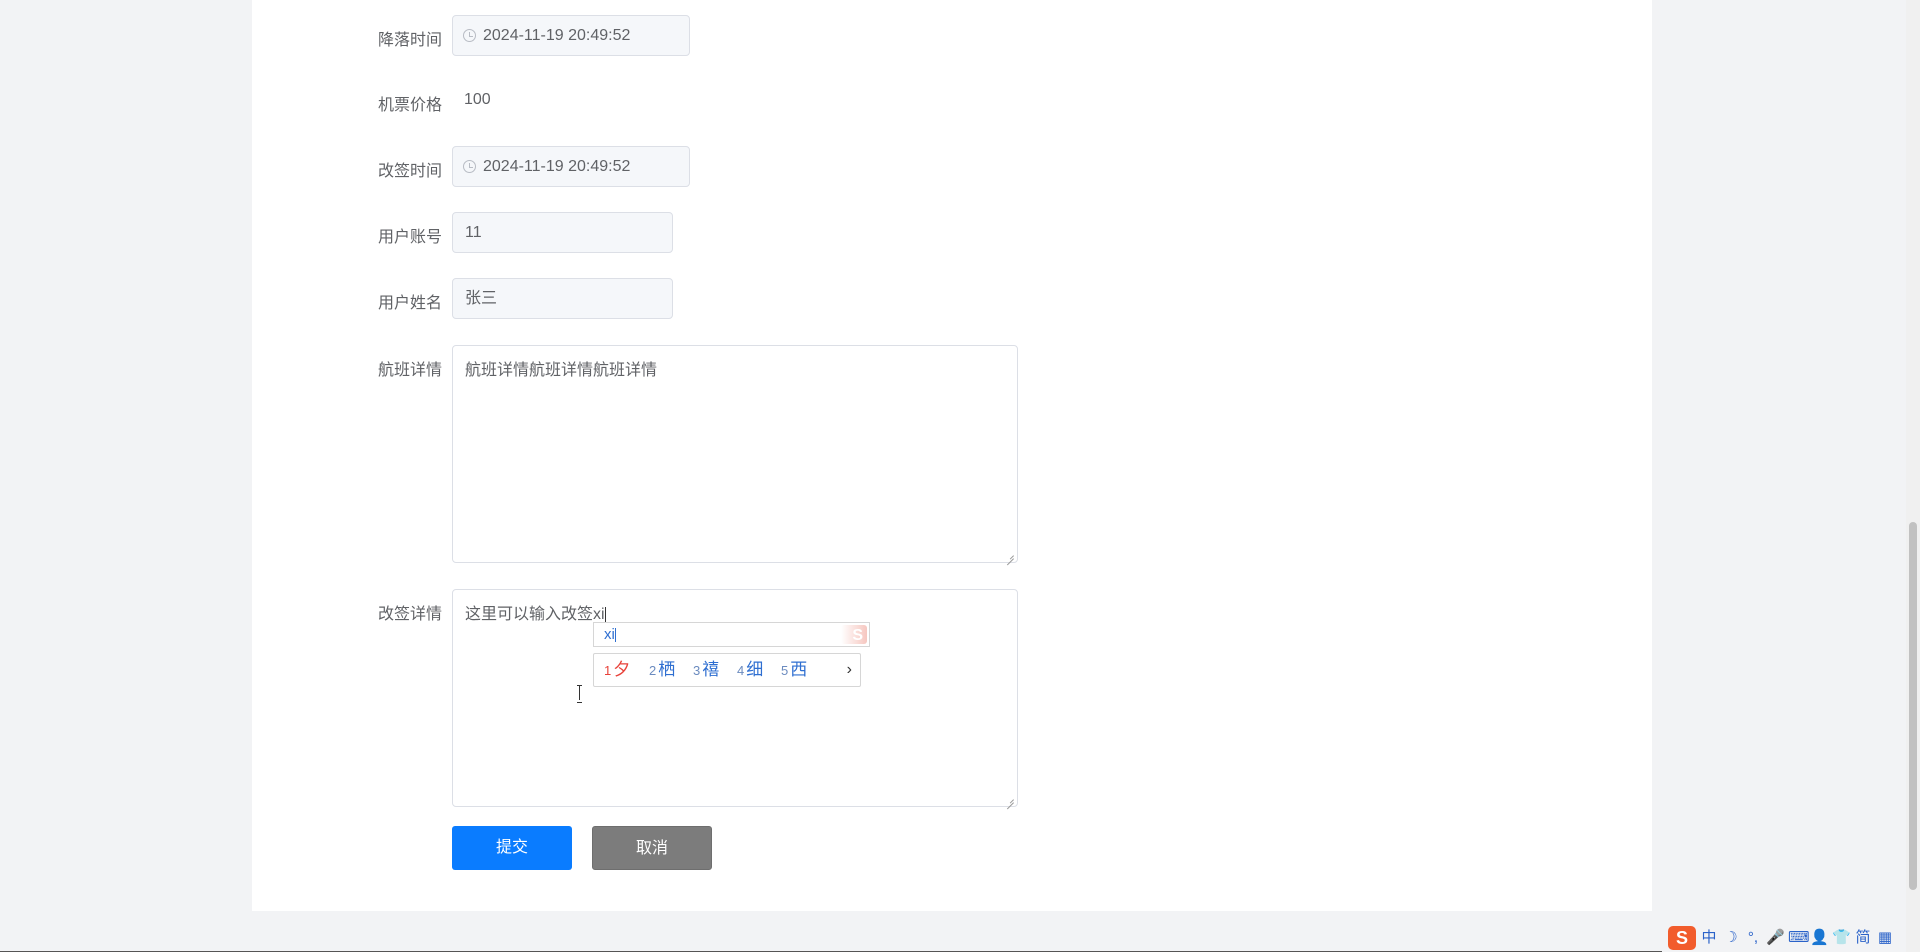 This screenshot has width=1920, height=952. What do you see at coordinates (557, 166) in the screenshot?
I see `change-time-value: 2024-11-19 20:49:52` at bounding box center [557, 166].